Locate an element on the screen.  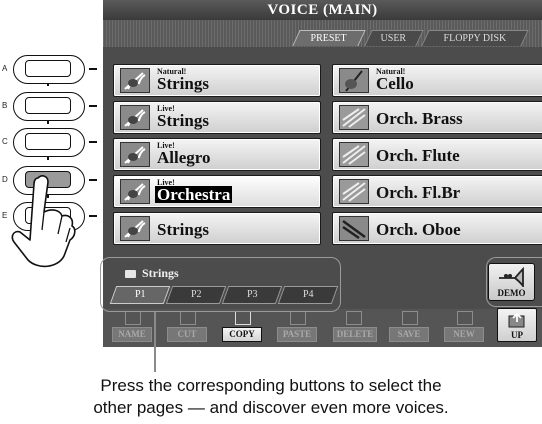
demo-callout-outline is located at coordinates (514, 282).